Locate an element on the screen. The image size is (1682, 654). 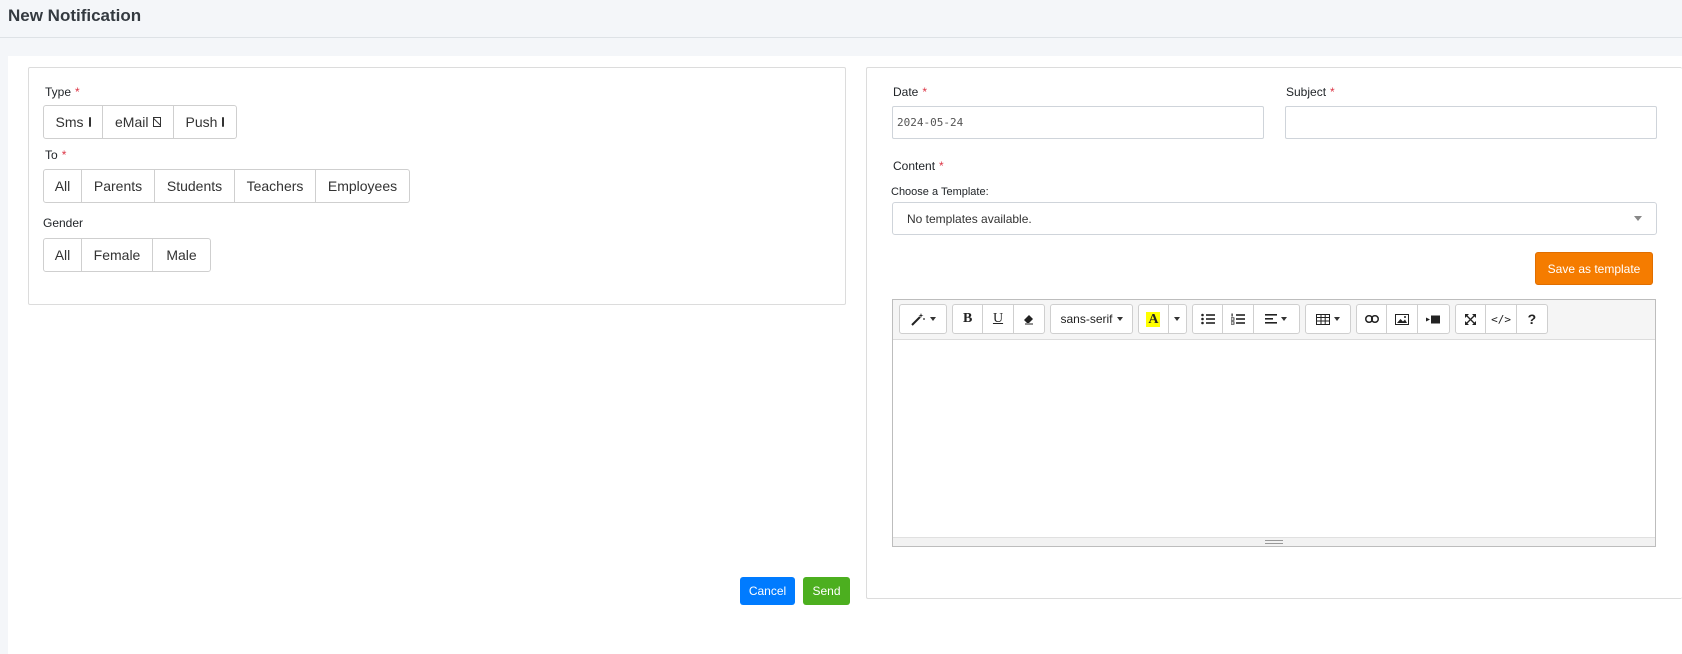
insert-picture-button is located at coordinates (1402, 319).